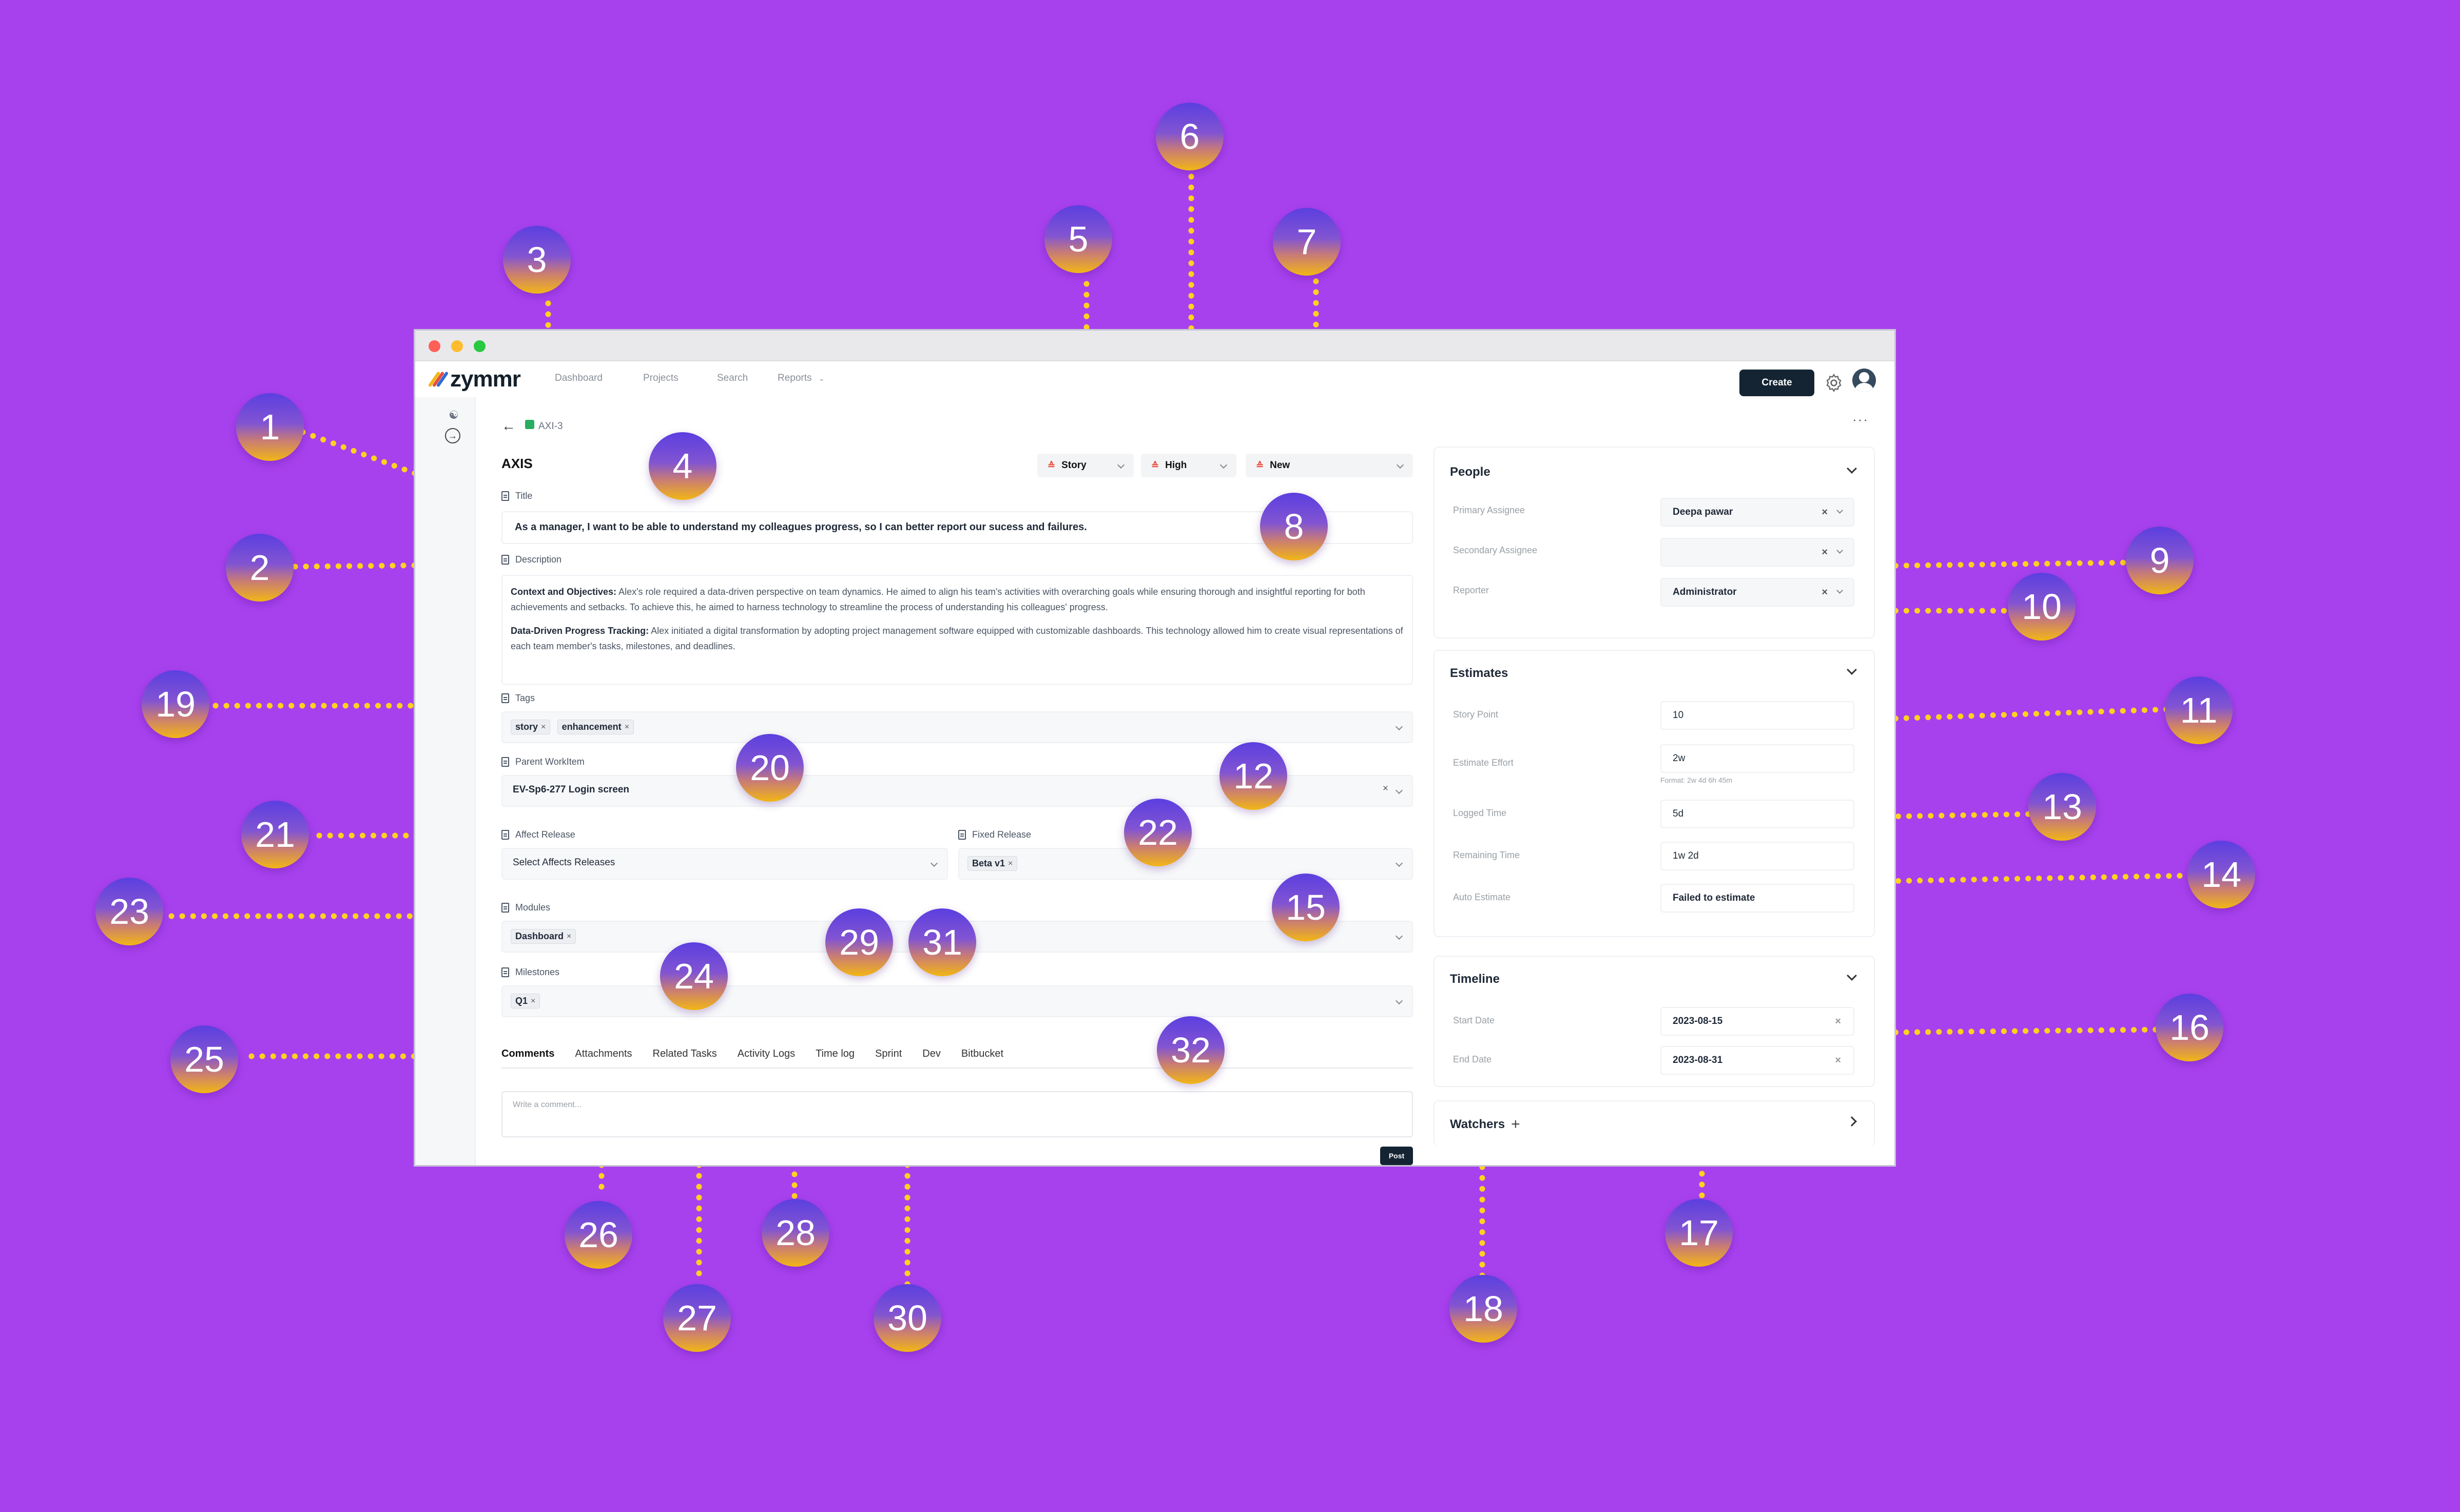  What do you see at coordinates (505, 560) in the screenshot?
I see `document-icon` at bounding box center [505, 560].